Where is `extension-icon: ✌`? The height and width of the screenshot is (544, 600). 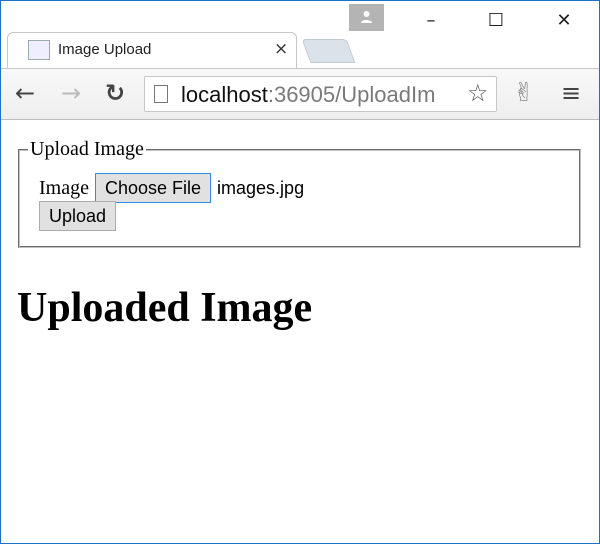 extension-icon: ✌ is located at coordinates (524, 93).